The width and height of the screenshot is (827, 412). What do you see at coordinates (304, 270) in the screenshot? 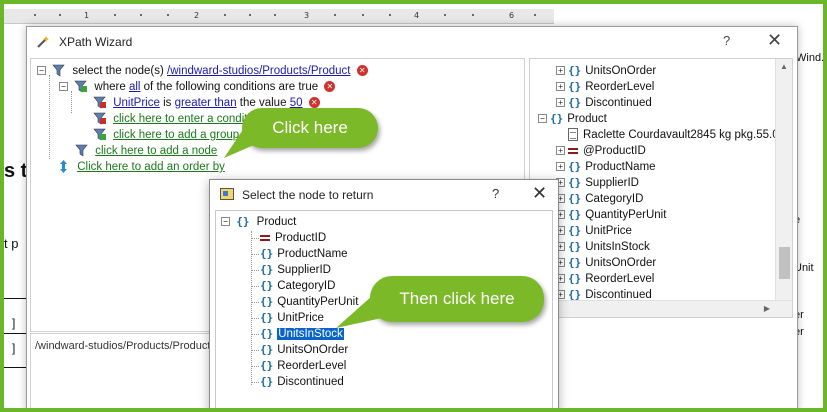
I see `tree-node-label: SupplierID` at bounding box center [304, 270].